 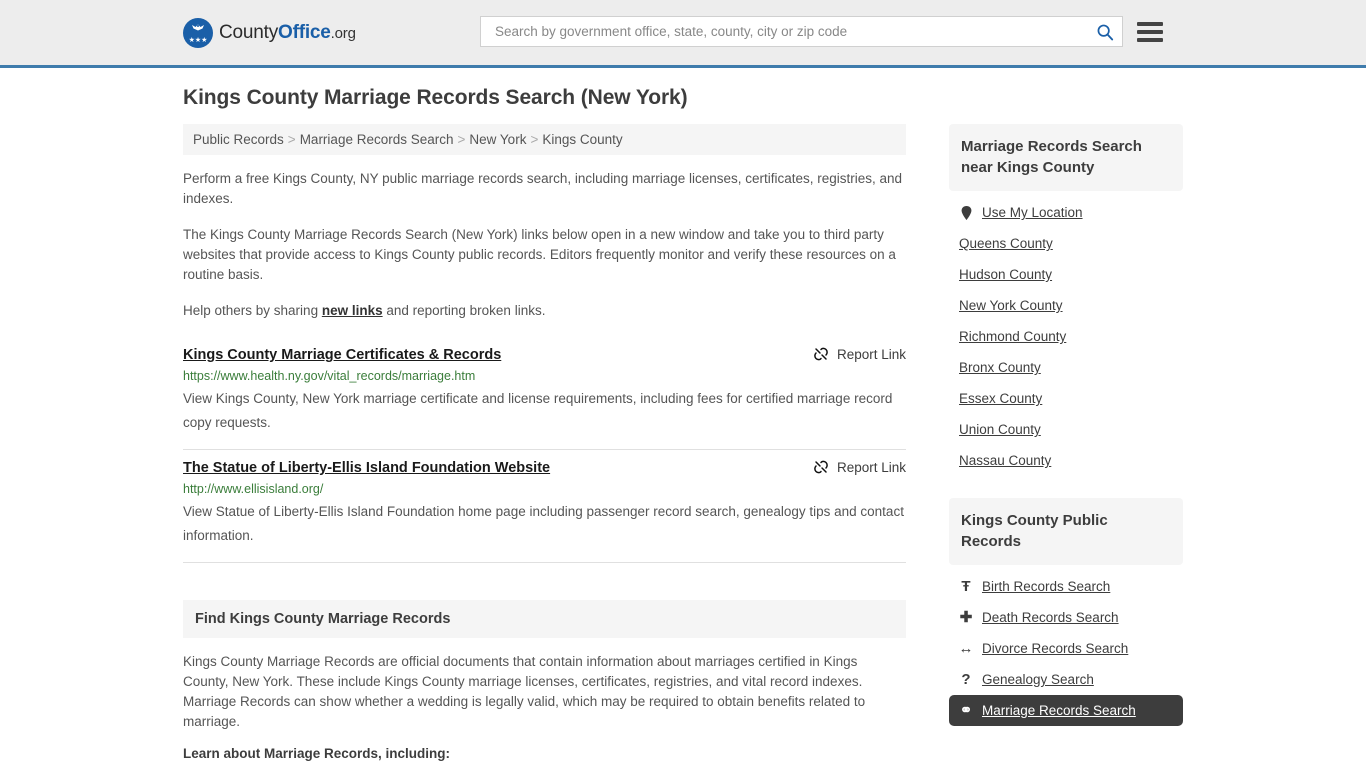 What do you see at coordinates (1059, 710) in the screenshot?
I see `sidebar-link-label: Marriage Records Search` at bounding box center [1059, 710].